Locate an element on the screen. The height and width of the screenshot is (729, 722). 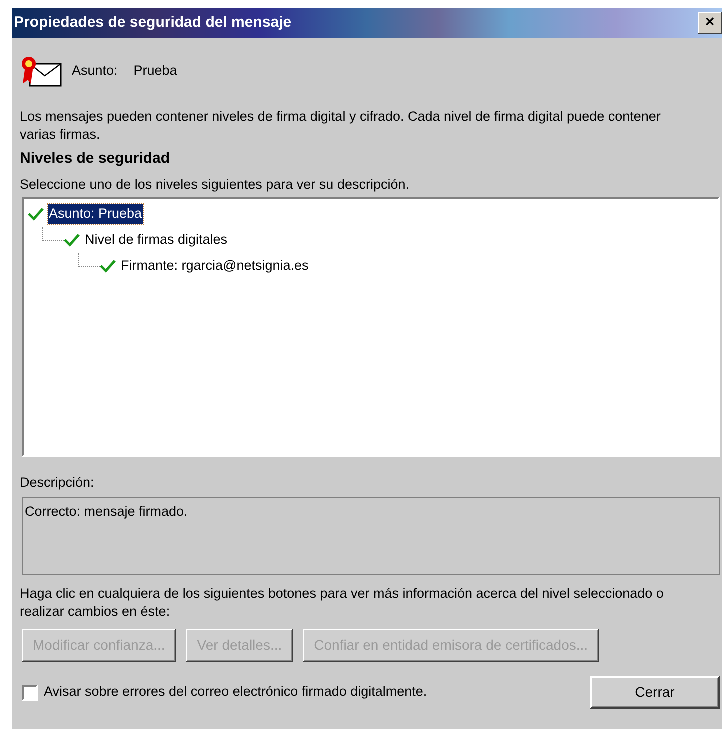
tree-item: Nivel de firmas digitales is located at coordinates (156, 240).